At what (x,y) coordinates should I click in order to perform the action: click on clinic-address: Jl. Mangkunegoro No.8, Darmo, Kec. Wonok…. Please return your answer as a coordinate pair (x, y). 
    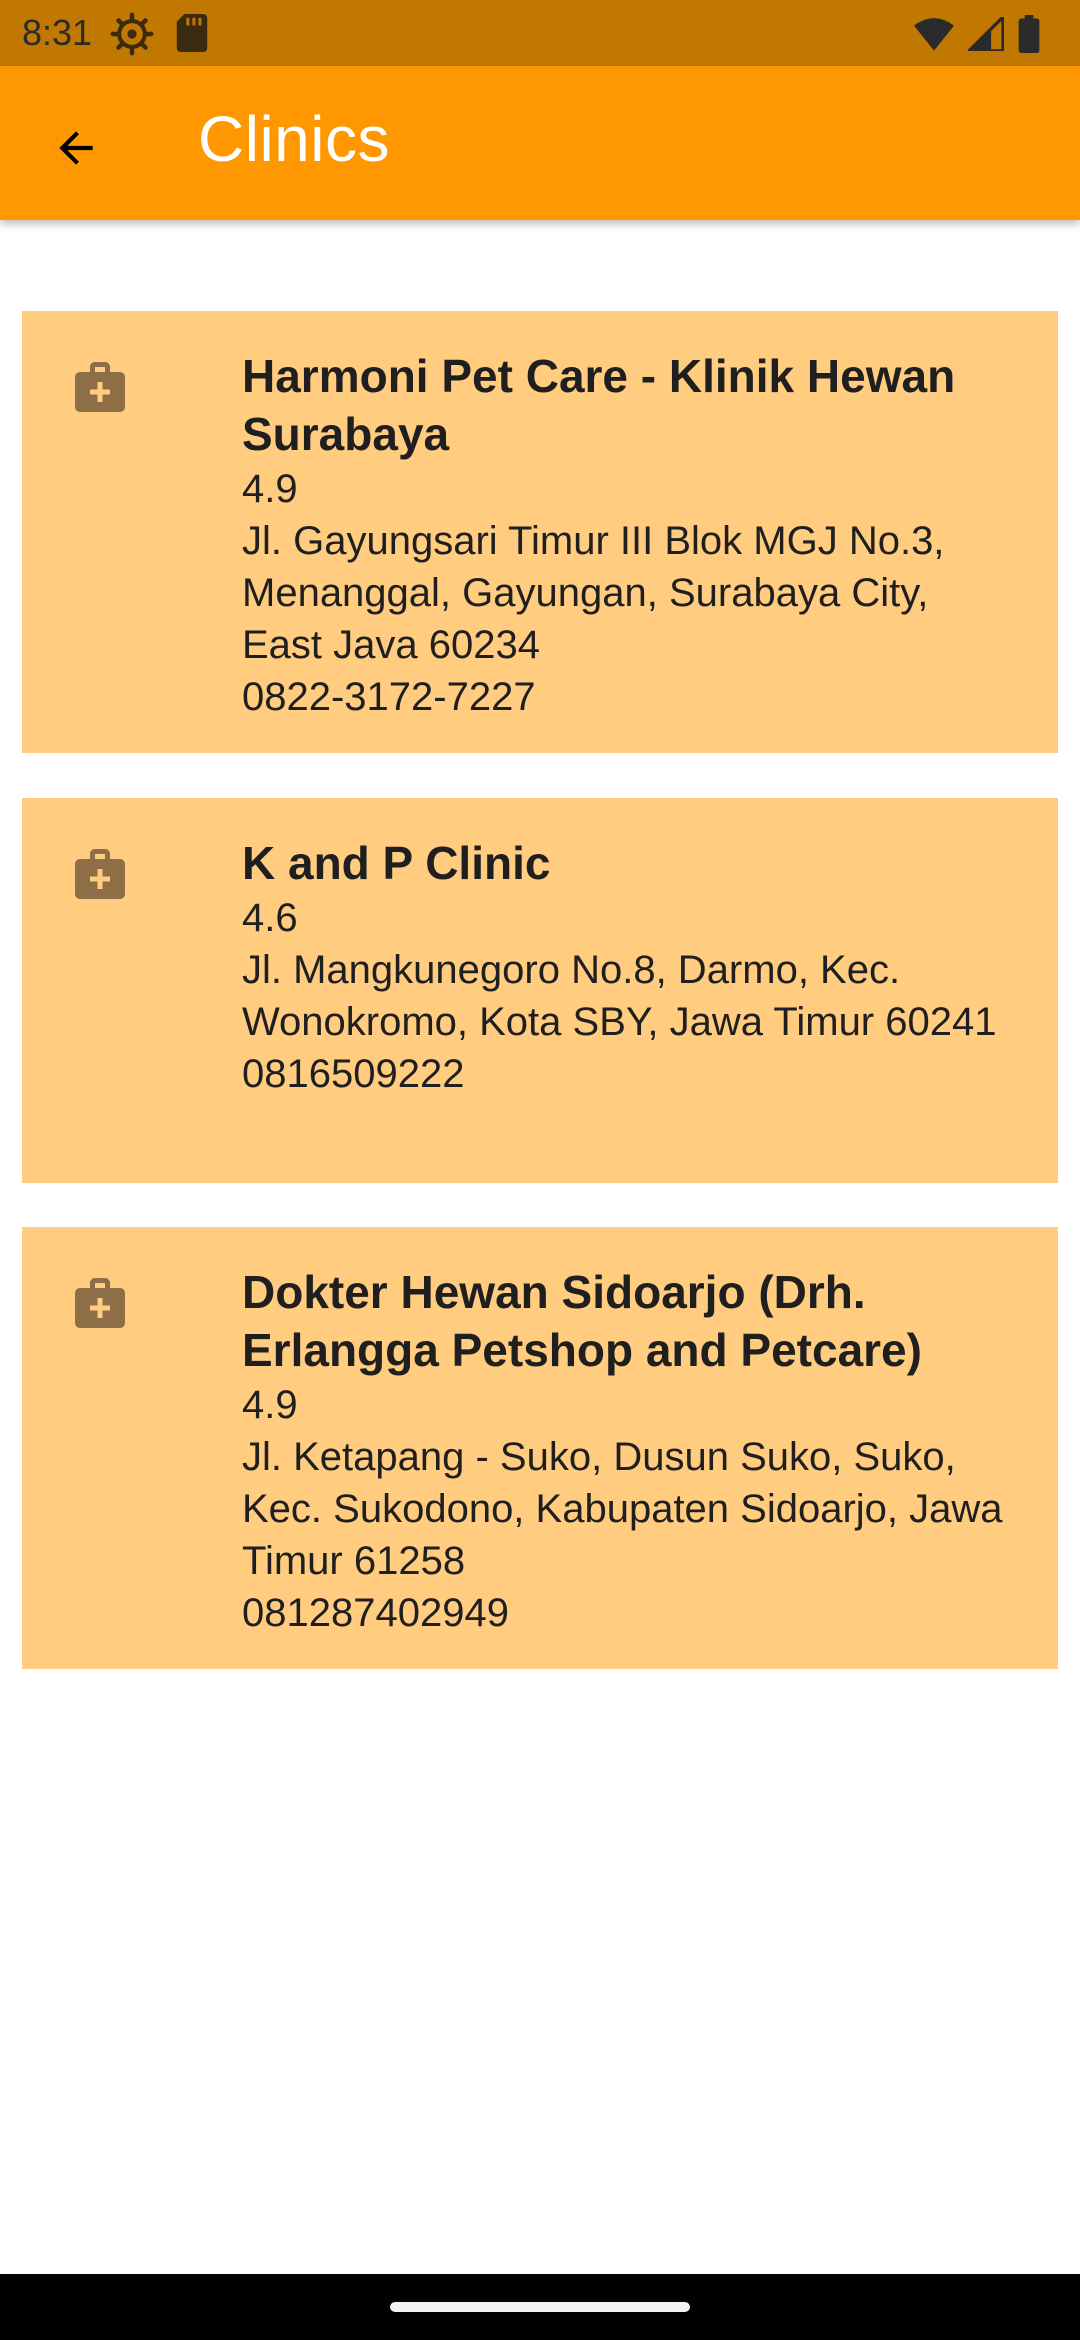
    Looking at the image, I should click on (619, 996).